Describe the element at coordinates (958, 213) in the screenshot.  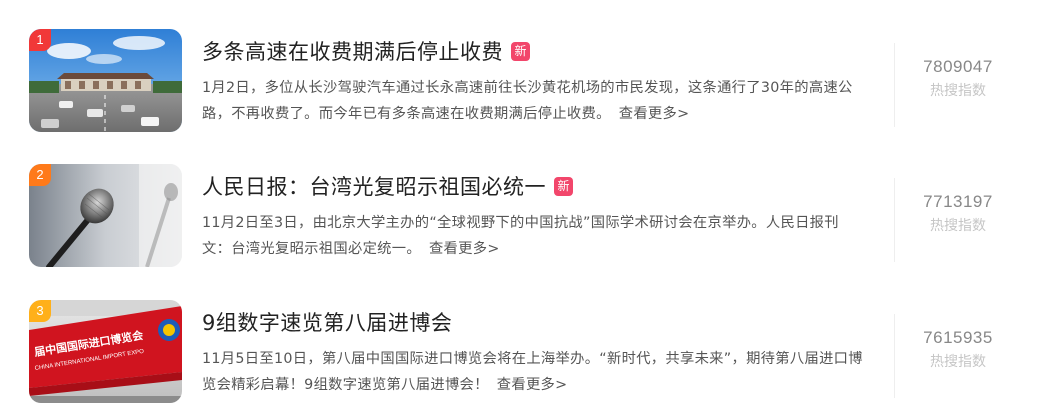
I see `hot-index: 7713197 热搜指数` at that location.